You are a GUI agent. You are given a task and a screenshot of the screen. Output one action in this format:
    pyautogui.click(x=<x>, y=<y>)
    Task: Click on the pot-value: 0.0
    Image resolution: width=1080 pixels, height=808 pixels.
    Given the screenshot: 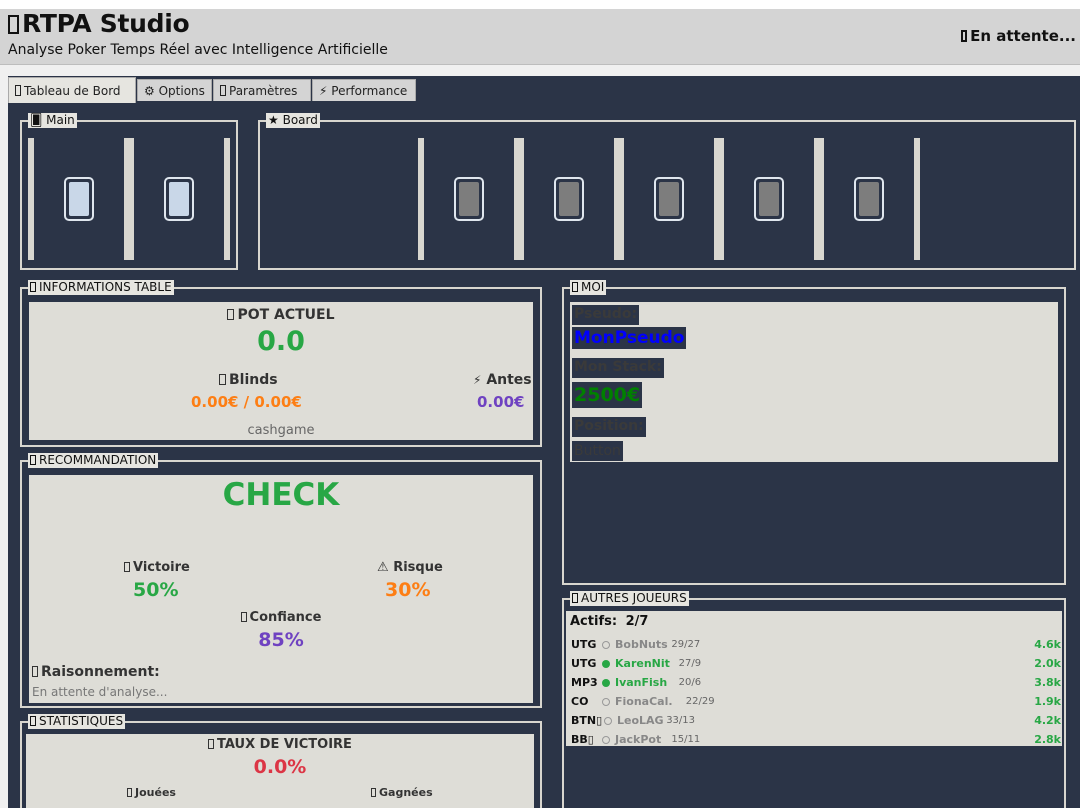 What is the action you would take?
    pyautogui.click(x=281, y=341)
    